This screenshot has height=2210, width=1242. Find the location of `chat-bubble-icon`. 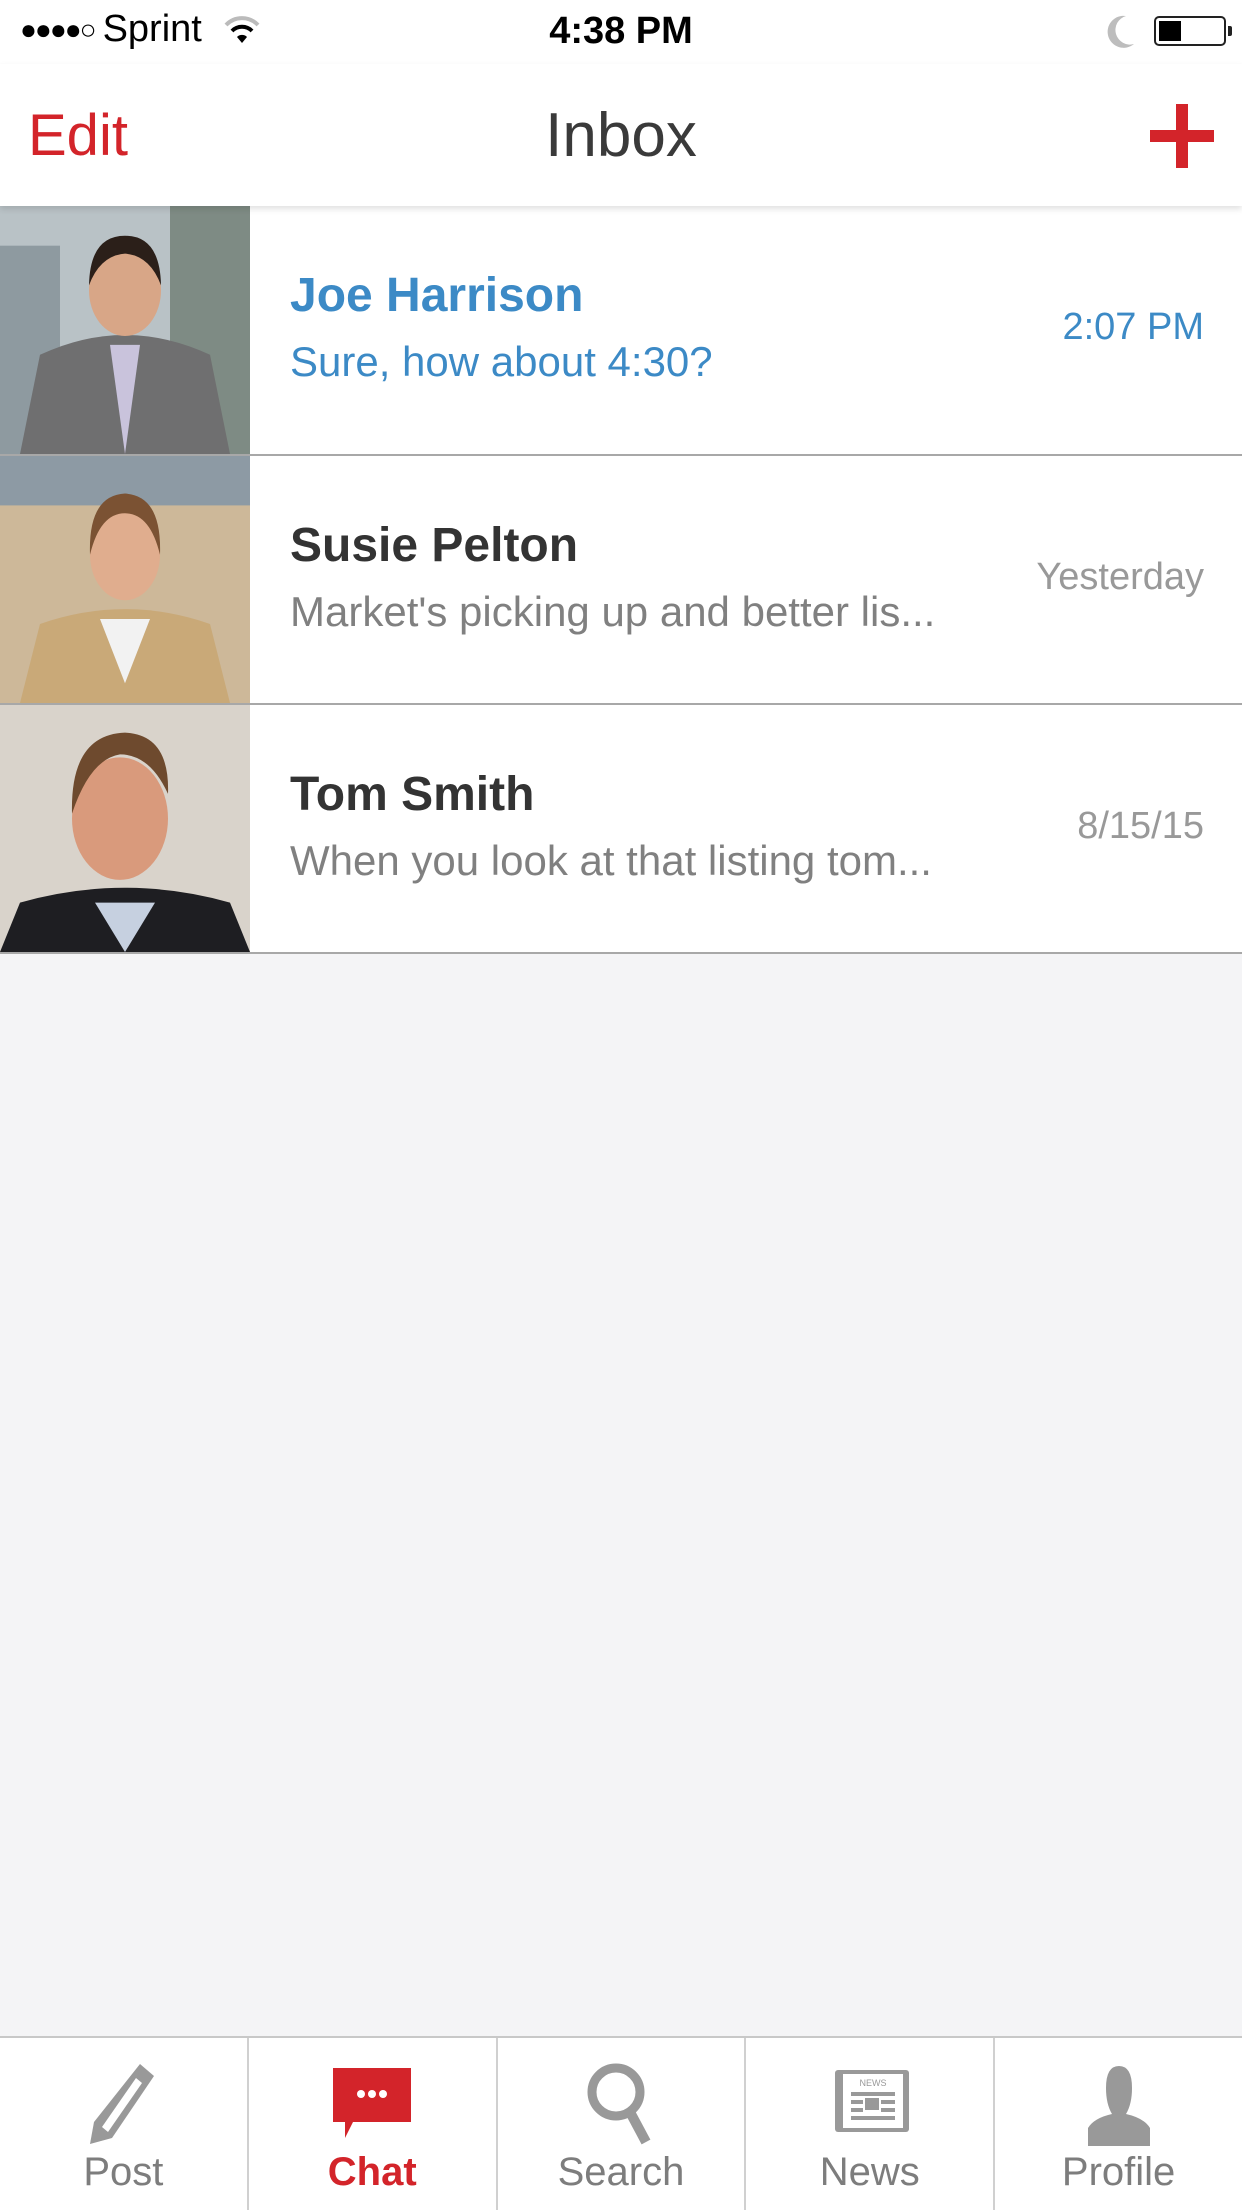

chat-bubble-icon is located at coordinates (372, 2103).